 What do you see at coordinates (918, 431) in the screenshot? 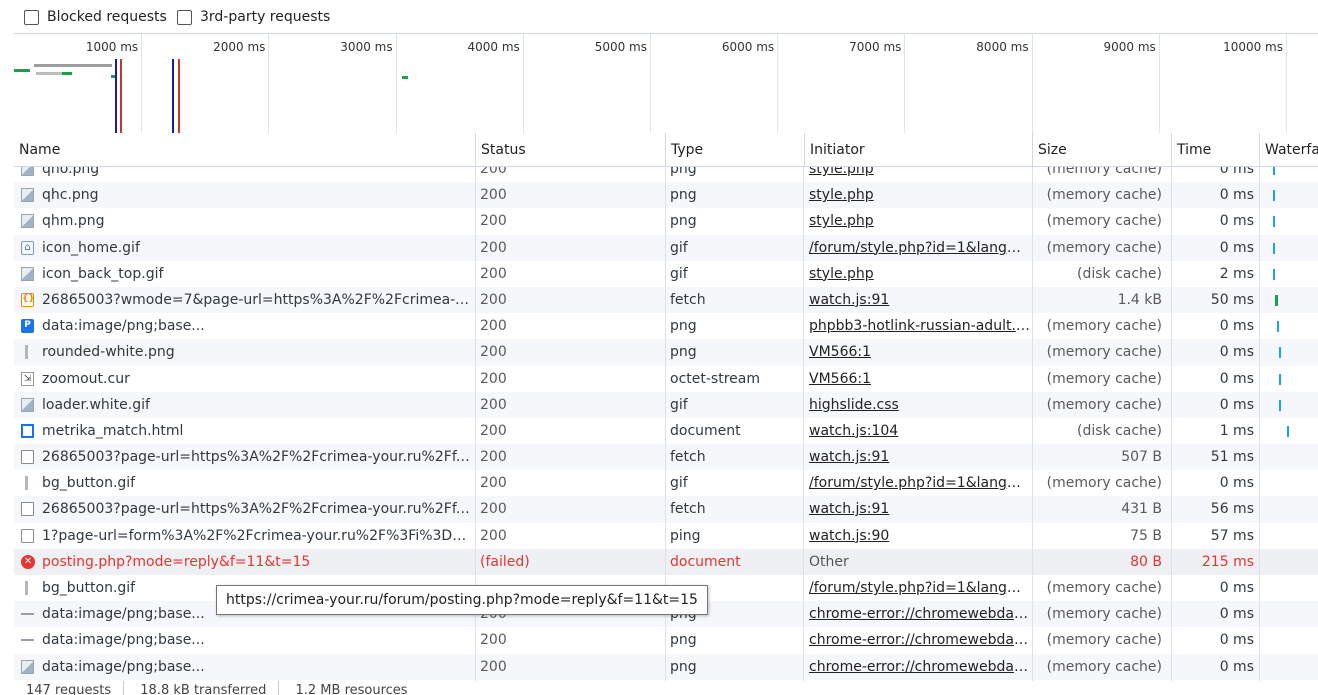
I see `request-initiator: watch.js:104` at bounding box center [918, 431].